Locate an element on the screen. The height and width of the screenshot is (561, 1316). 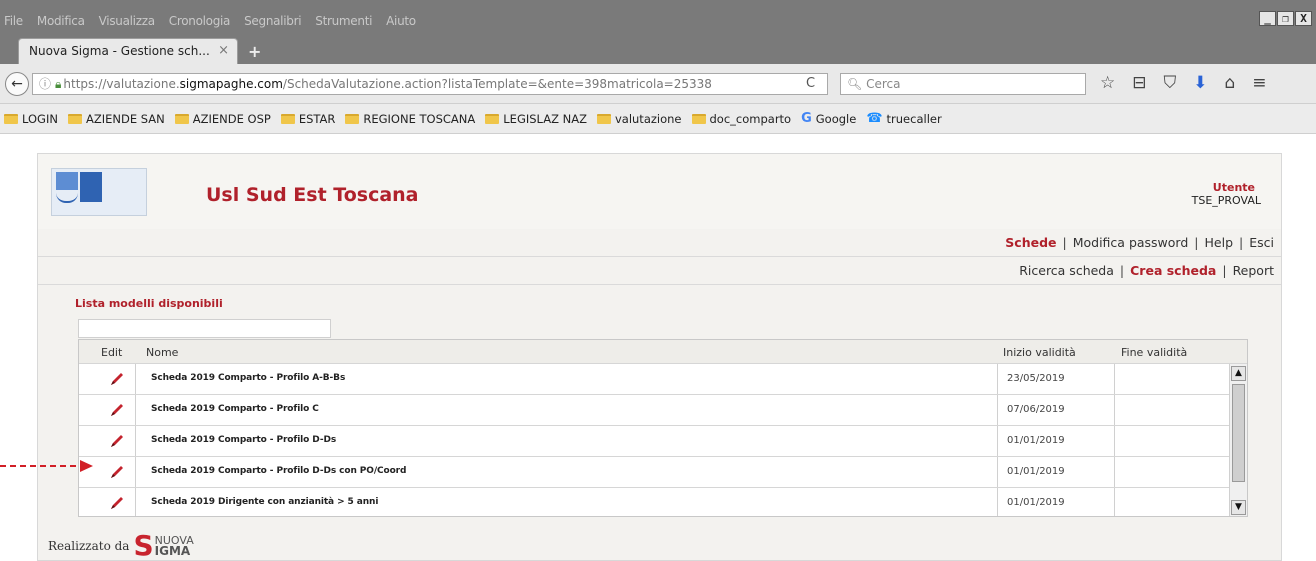
new-tab-button: + is located at coordinates (254, 51).